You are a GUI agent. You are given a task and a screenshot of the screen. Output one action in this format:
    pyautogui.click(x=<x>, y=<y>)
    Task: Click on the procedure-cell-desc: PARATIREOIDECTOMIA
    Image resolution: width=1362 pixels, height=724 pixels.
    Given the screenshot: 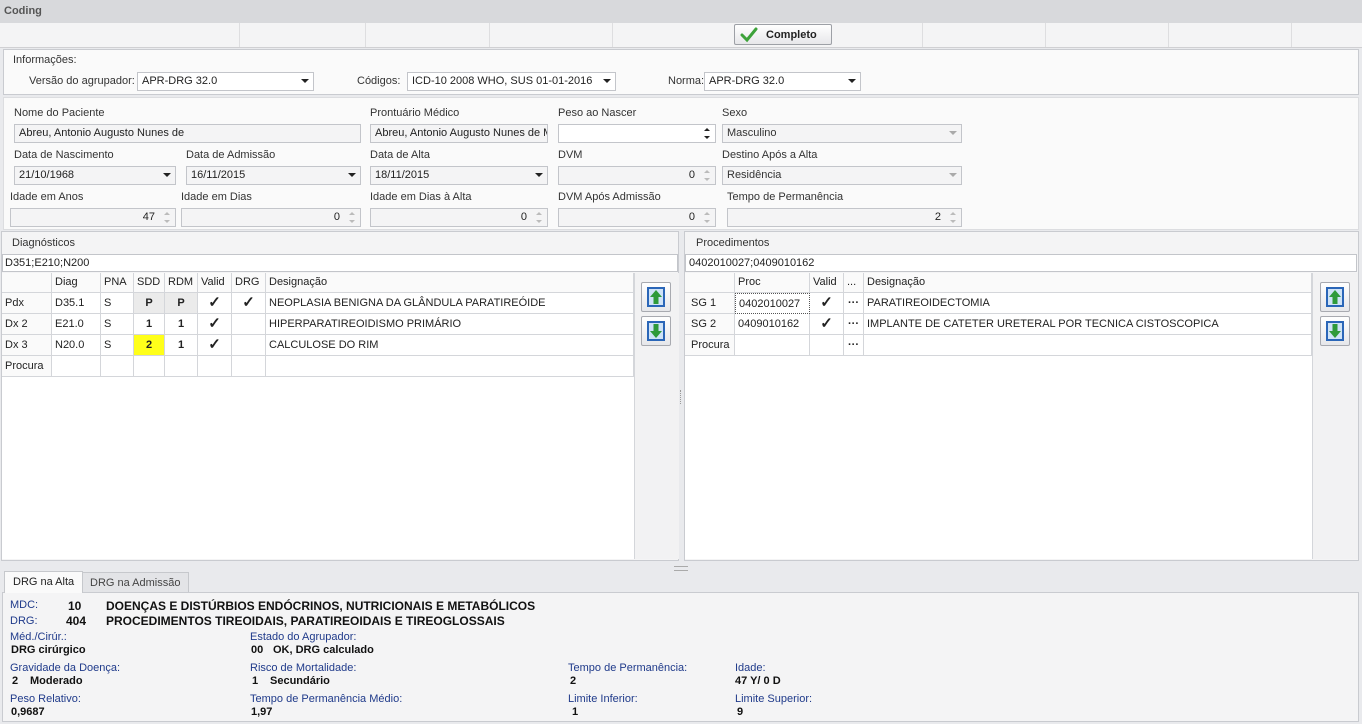 What is the action you would take?
    pyautogui.click(x=1088, y=303)
    